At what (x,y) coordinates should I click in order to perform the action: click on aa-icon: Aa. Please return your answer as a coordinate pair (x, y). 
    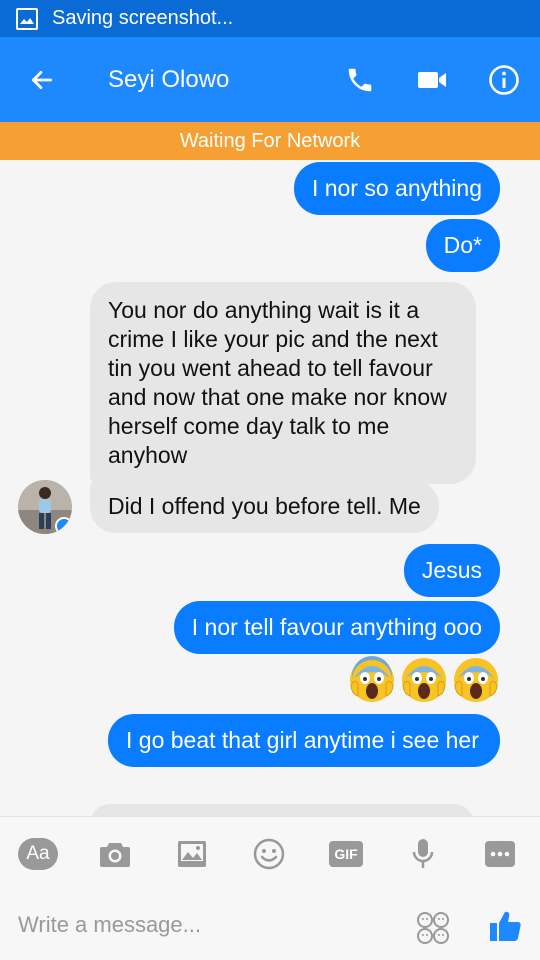
    Looking at the image, I should click on (38, 854).